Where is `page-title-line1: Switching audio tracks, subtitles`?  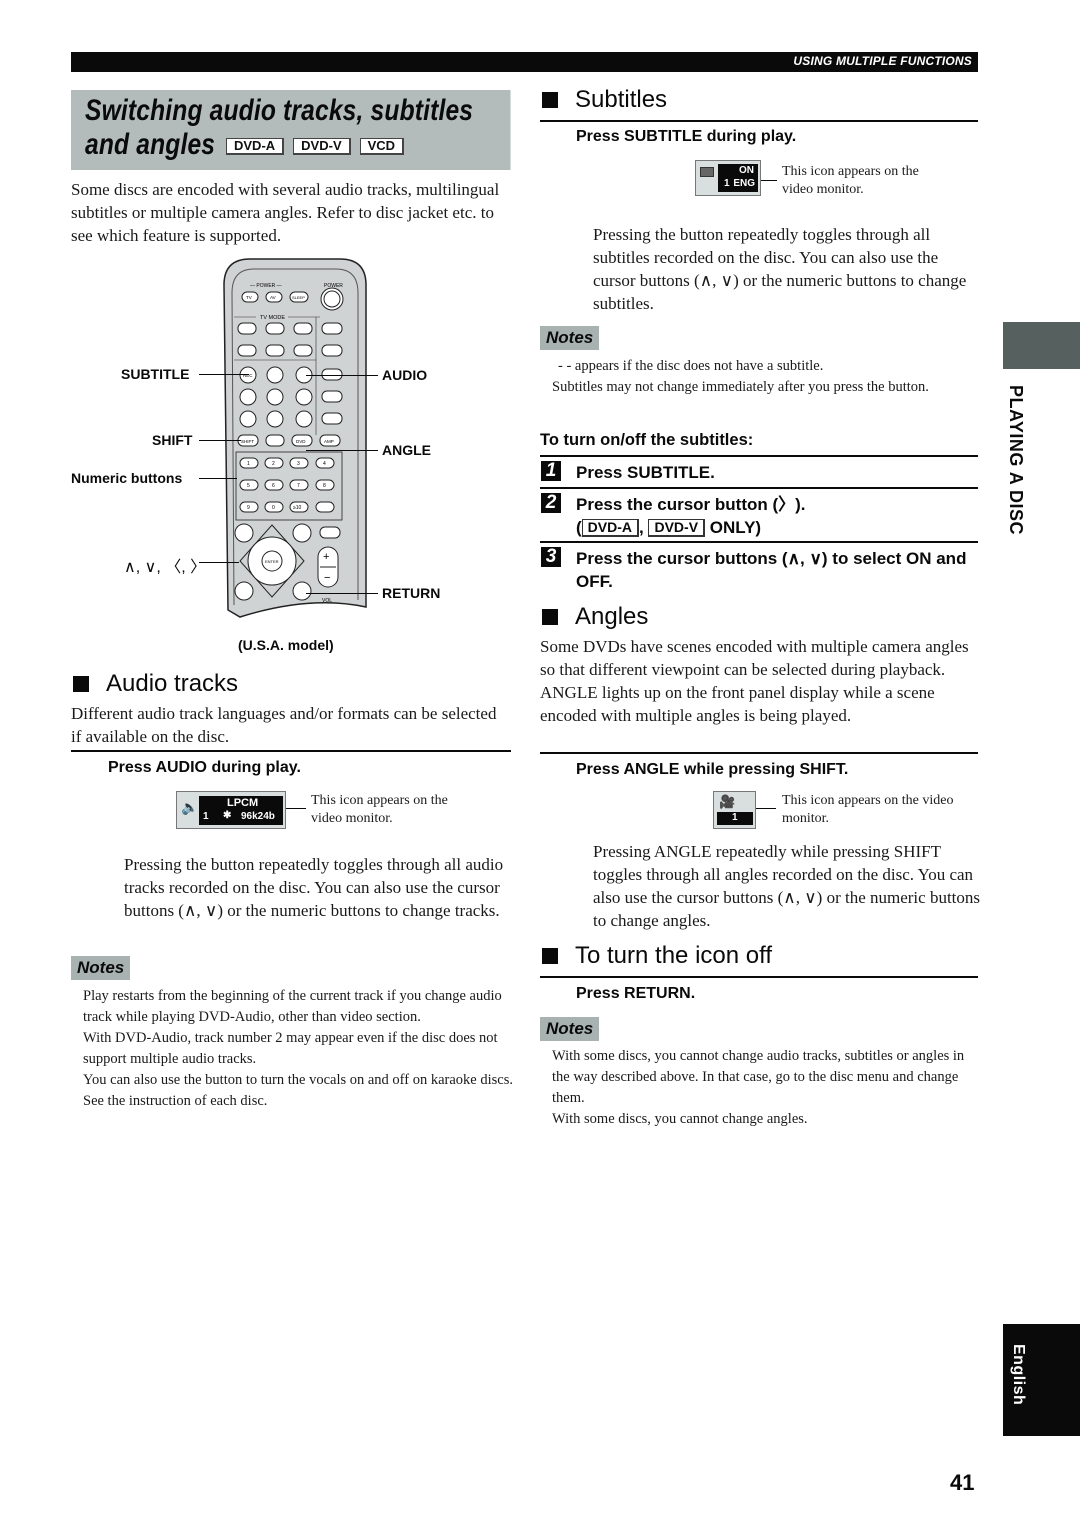
page-title-line1: Switching audio tracks, subtitles is located at coordinates (279, 110).